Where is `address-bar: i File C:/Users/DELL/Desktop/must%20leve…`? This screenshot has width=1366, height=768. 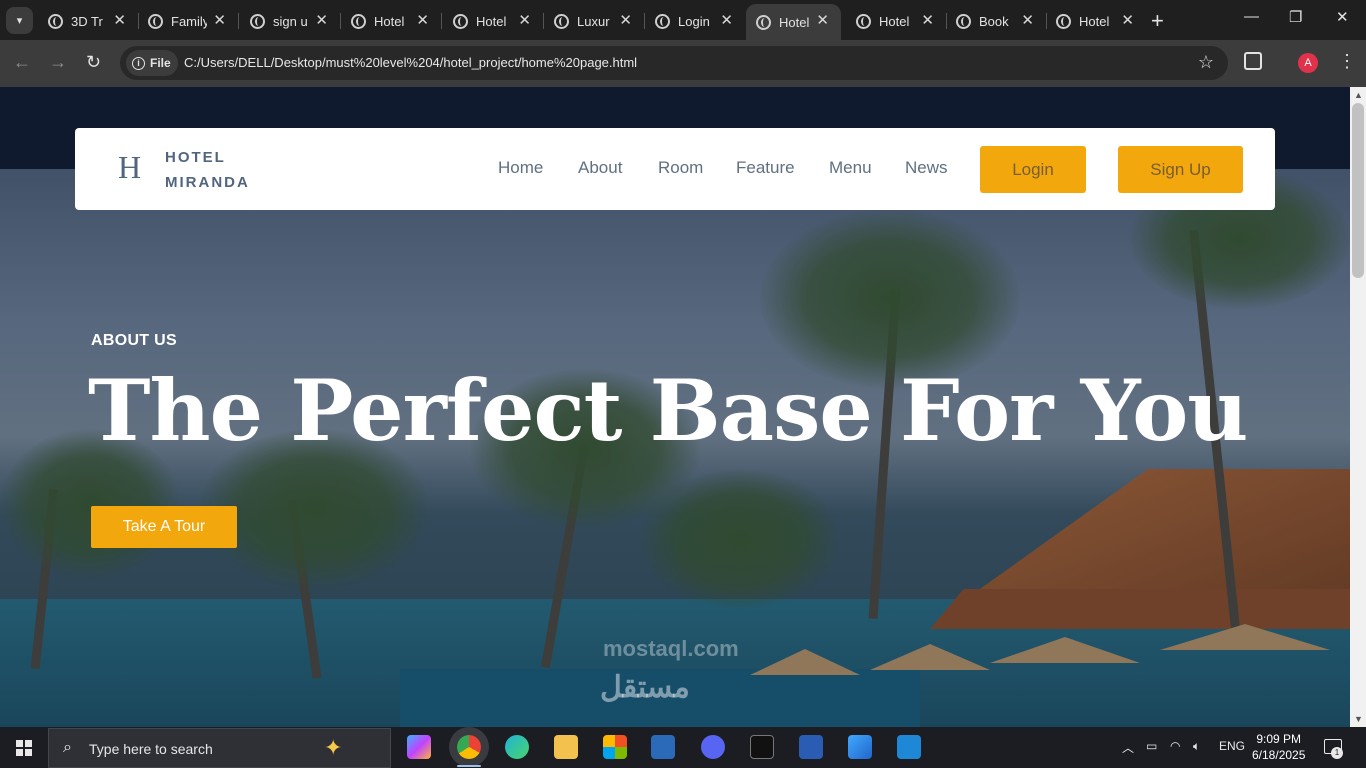
address-bar: i File C:/Users/DELL/Desktop/must%20leve… is located at coordinates (674, 63).